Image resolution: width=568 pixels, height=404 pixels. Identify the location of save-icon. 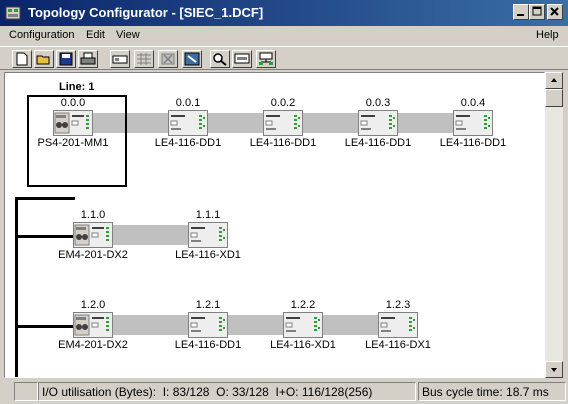
(66, 59).